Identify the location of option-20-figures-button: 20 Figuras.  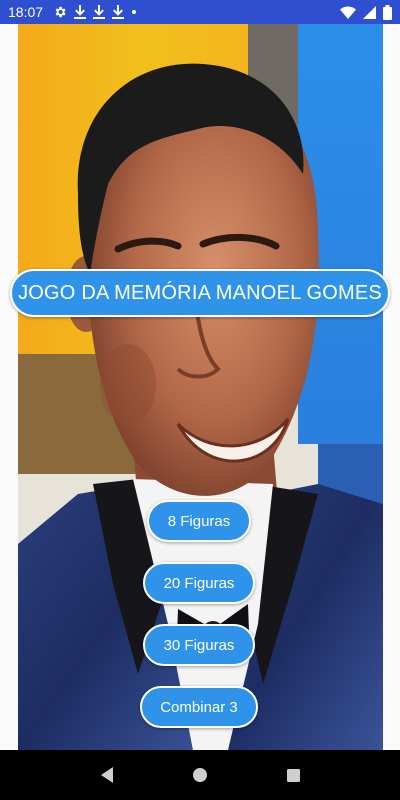
(199, 583).